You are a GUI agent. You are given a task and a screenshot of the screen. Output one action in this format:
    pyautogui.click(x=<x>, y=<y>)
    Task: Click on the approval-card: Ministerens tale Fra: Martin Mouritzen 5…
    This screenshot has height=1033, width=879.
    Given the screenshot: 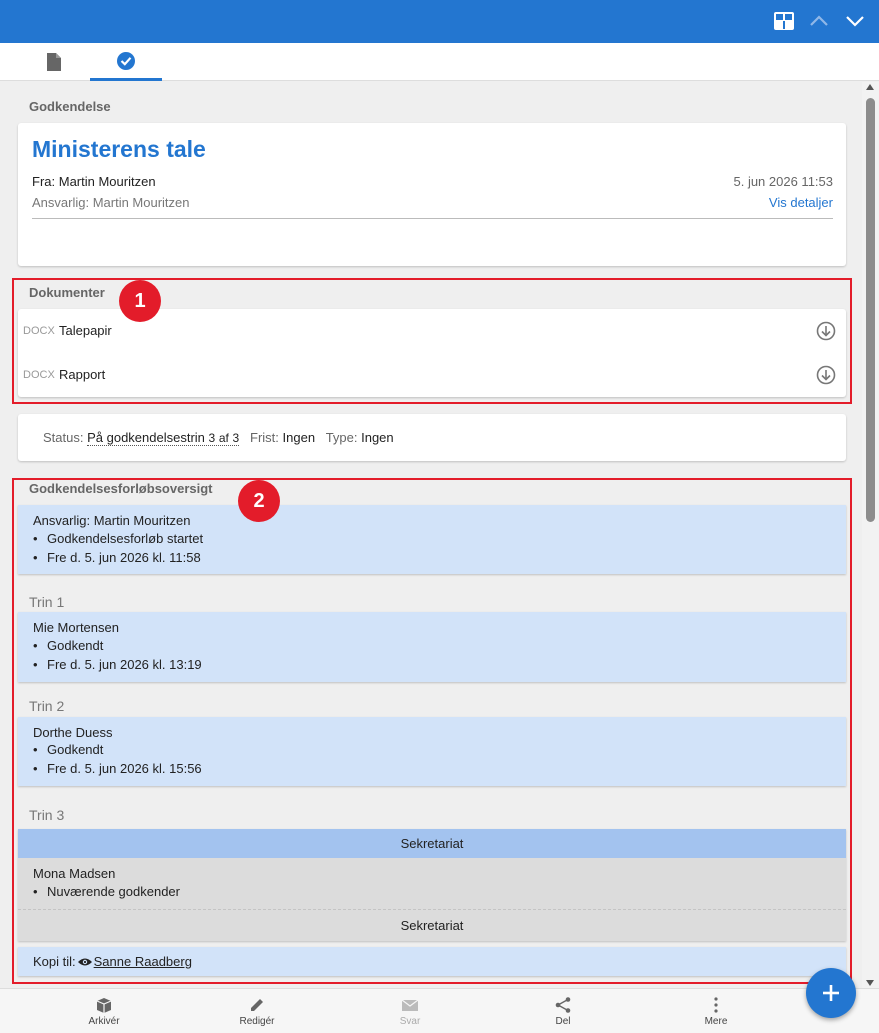 What is the action you would take?
    pyautogui.click(x=432, y=194)
    